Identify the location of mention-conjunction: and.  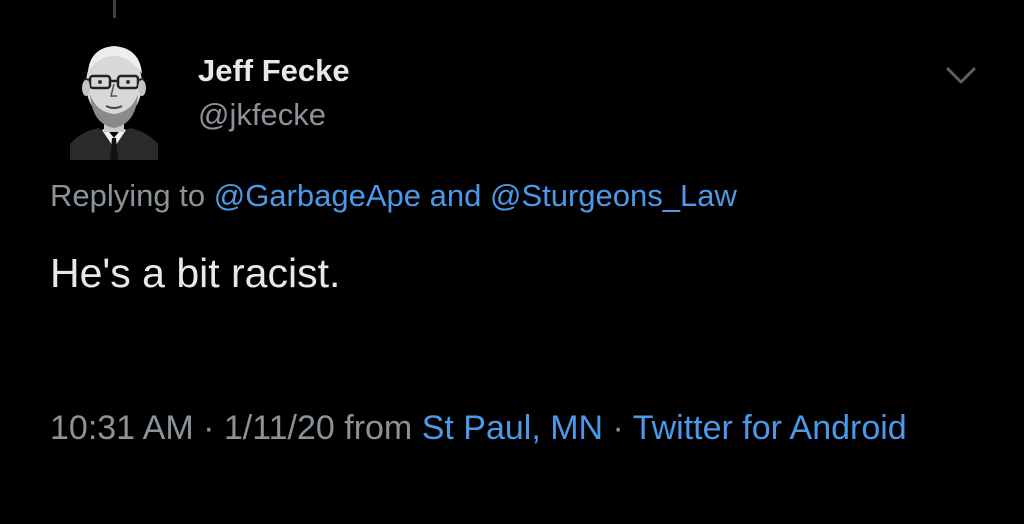
(456, 195).